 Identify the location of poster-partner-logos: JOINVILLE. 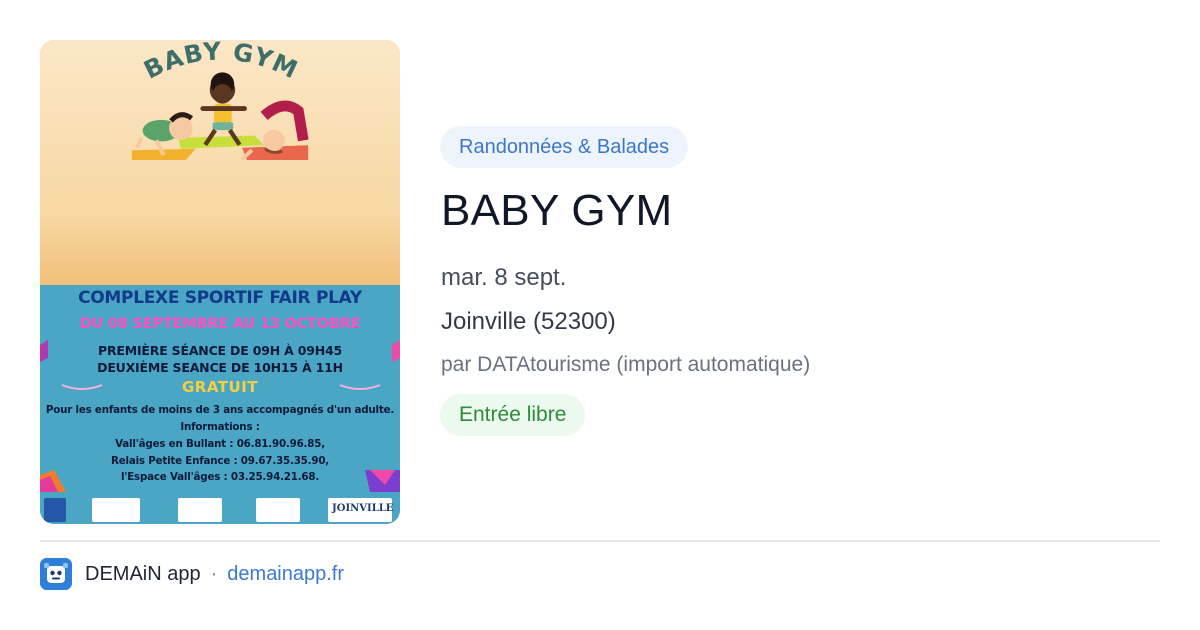
(220, 508).